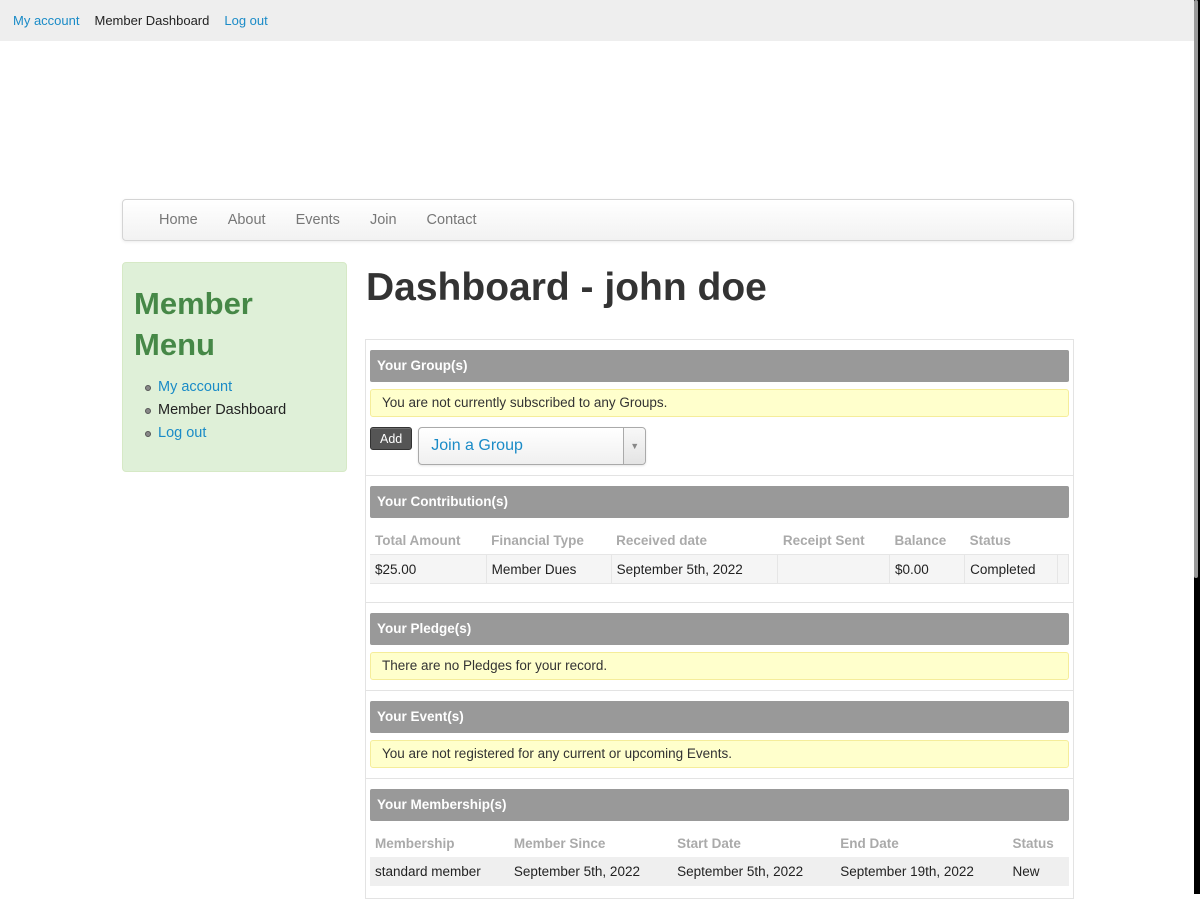 This screenshot has width=1200, height=899. What do you see at coordinates (566, 287) in the screenshot?
I see `page-title: Dashboard - john doe` at bounding box center [566, 287].